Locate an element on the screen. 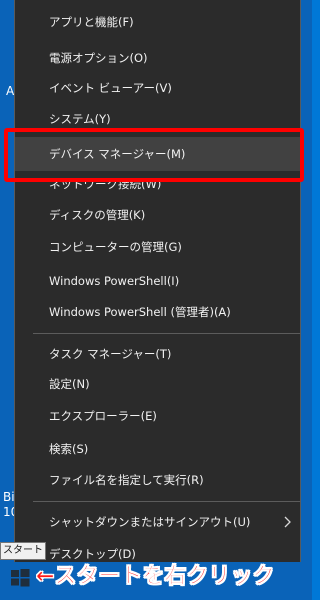 The height and width of the screenshot is (600, 320). menu-item-event-viewer: イベント ビューアー(V) is located at coordinates (157, 88).